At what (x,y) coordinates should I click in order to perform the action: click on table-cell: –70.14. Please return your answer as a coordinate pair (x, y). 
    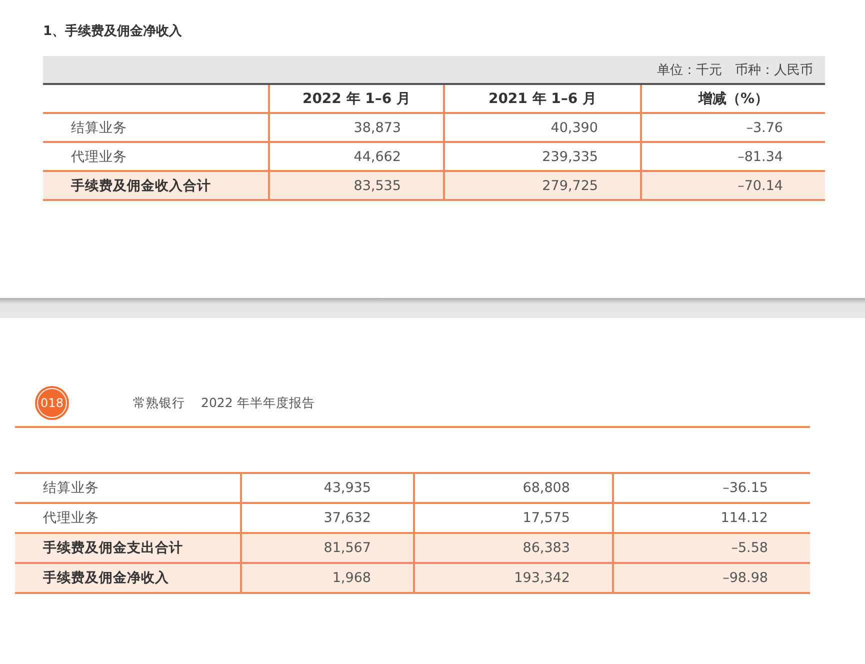
    Looking at the image, I should click on (732, 186).